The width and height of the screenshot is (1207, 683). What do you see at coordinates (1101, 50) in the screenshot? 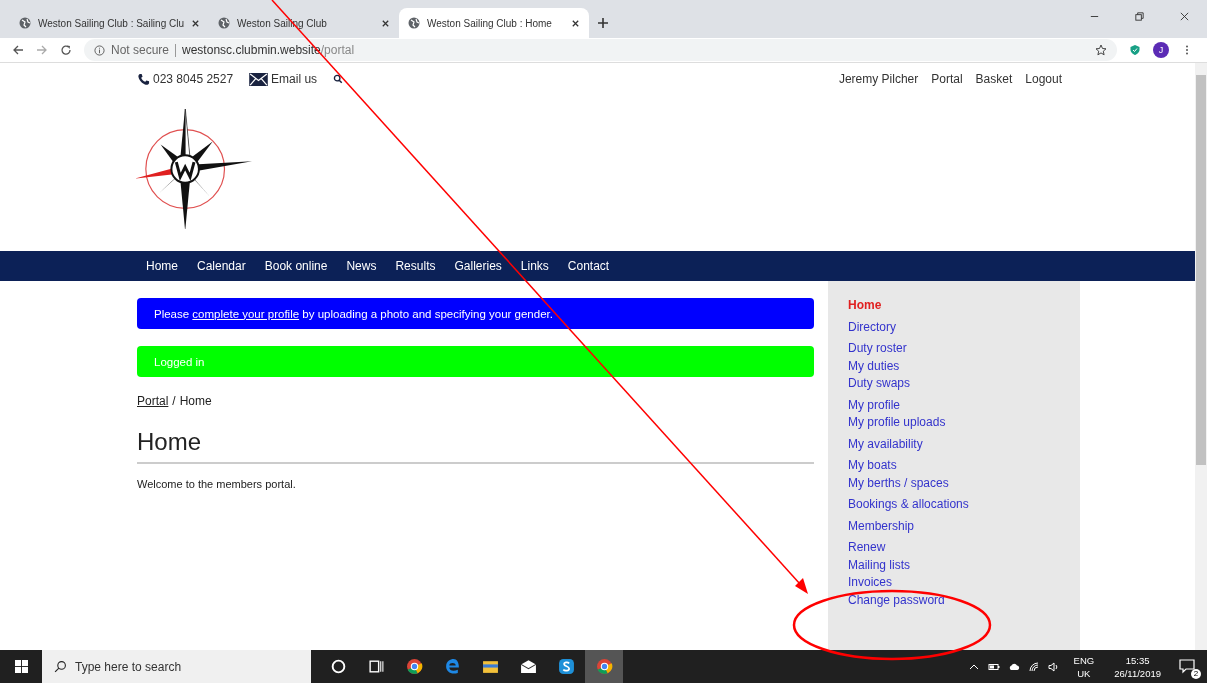
I see `star-icon` at bounding box center [1101, 50].